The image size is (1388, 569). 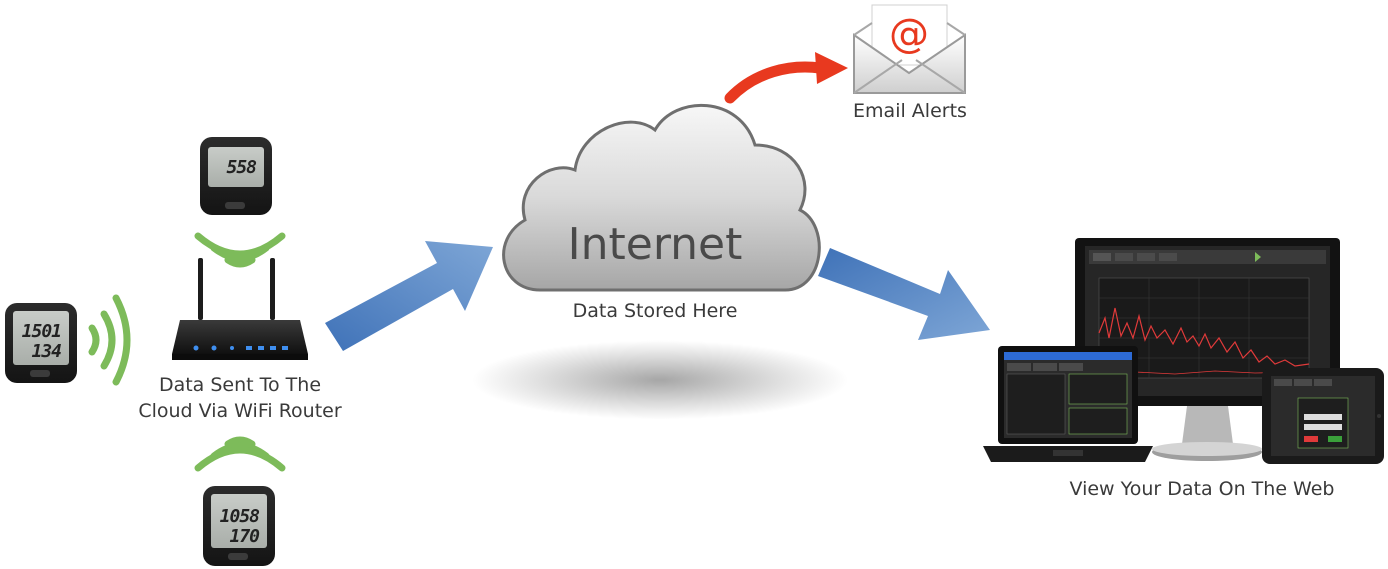 What do you see at coordinates (46, 351) in the screenshot?
I see `logger-left-reading-2: 134` at bounding box center [46, 351].